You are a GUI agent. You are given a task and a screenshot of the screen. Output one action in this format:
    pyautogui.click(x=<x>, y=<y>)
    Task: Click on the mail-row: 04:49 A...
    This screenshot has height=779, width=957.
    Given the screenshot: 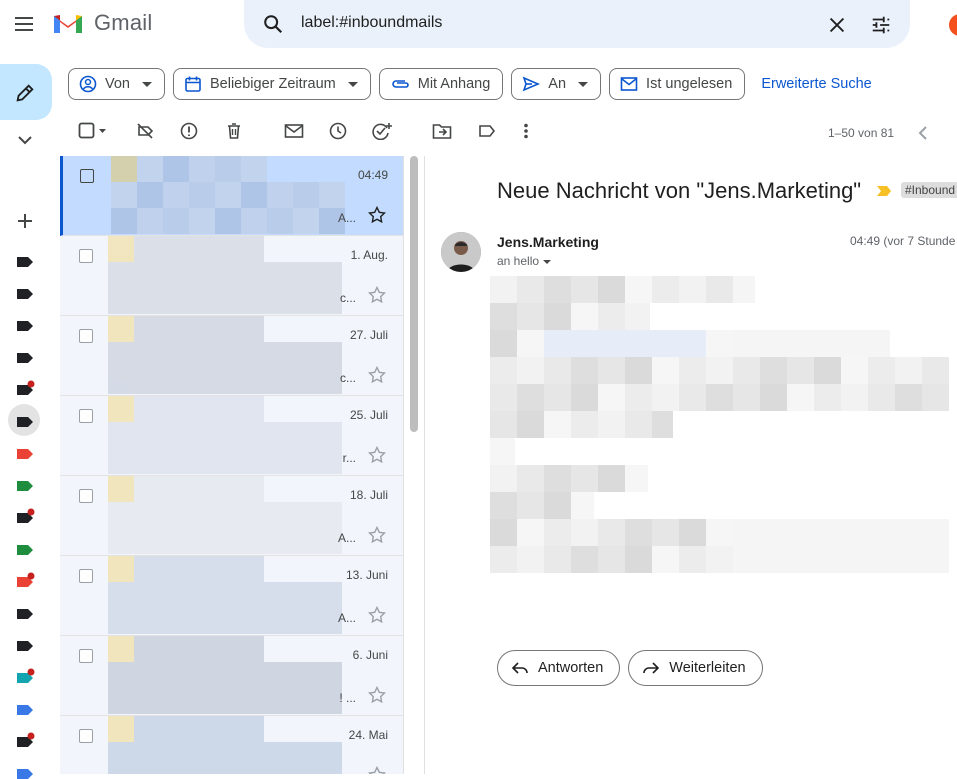 What is the action you would take?
    pyautogui.click(x=231, y=196)
    